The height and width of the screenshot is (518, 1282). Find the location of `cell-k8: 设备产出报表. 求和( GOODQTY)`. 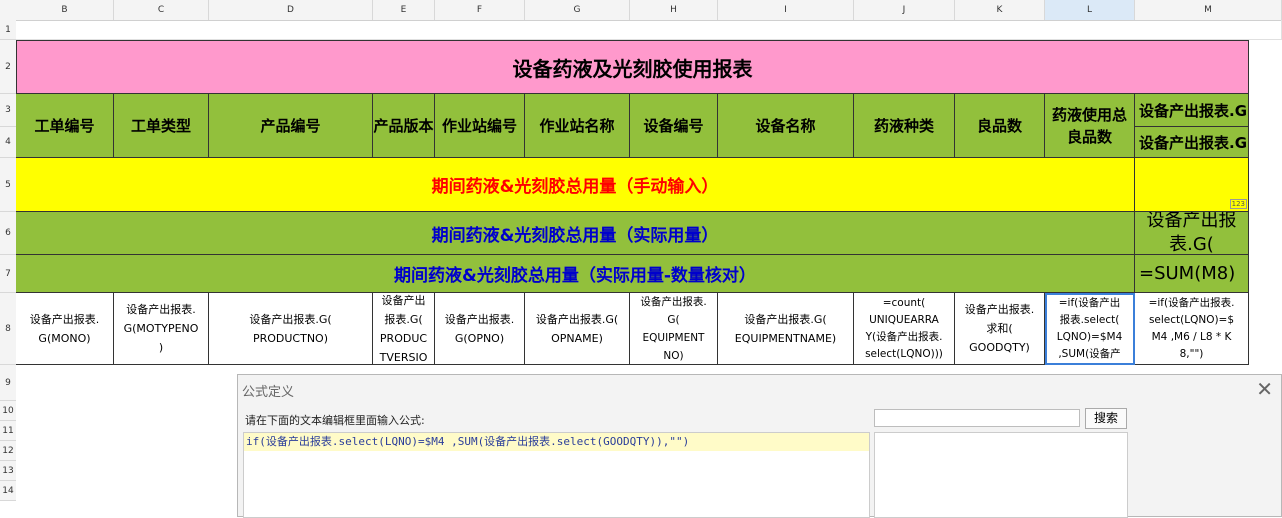

cell-k8: 设备产出报表. 求和( GOODQTY) is located at coordinates (1000, 329).